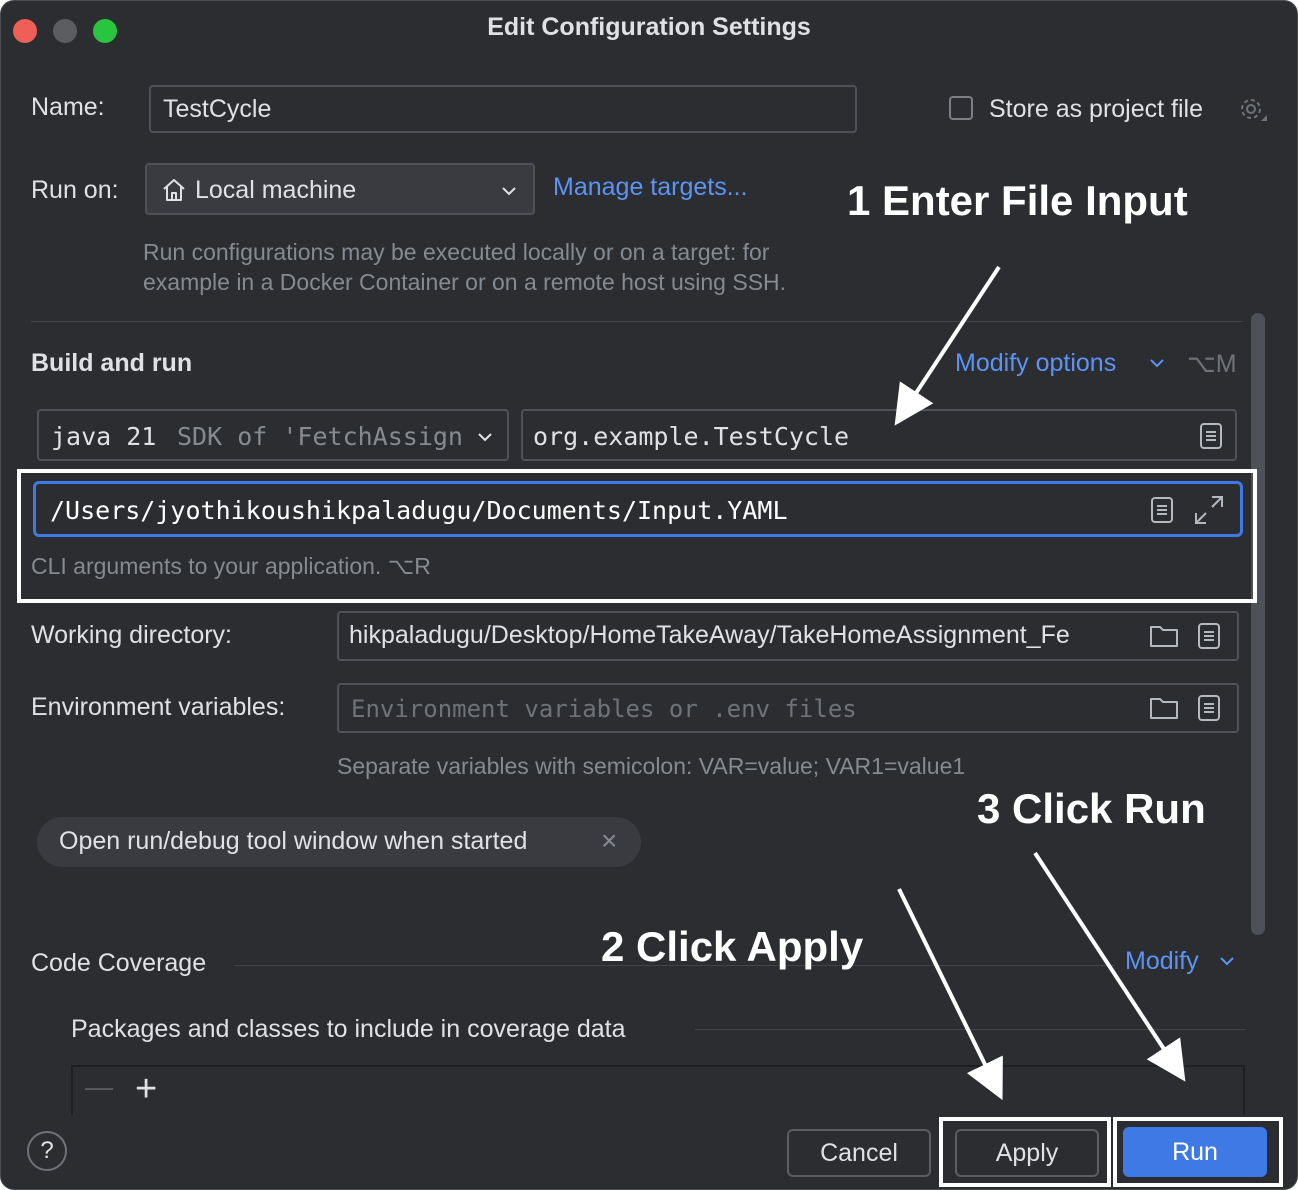 Image resolution: width=1298 pixels, height=1190 pixels. What do you see at coordinates (947, 345) in the screenshot?
I see `arrow-to-program-arguments` at bounding box center [947, 345].